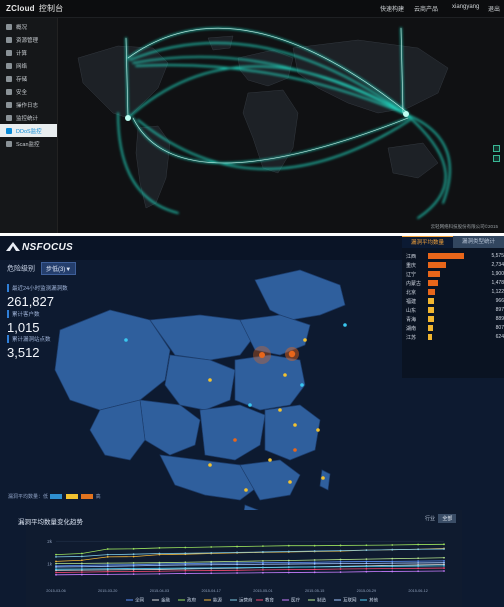  What do you see at coordinates (210, 591) in the screenshot?
I see `x-tick-label: 2015-04-17` at bounding box center [210, 591].